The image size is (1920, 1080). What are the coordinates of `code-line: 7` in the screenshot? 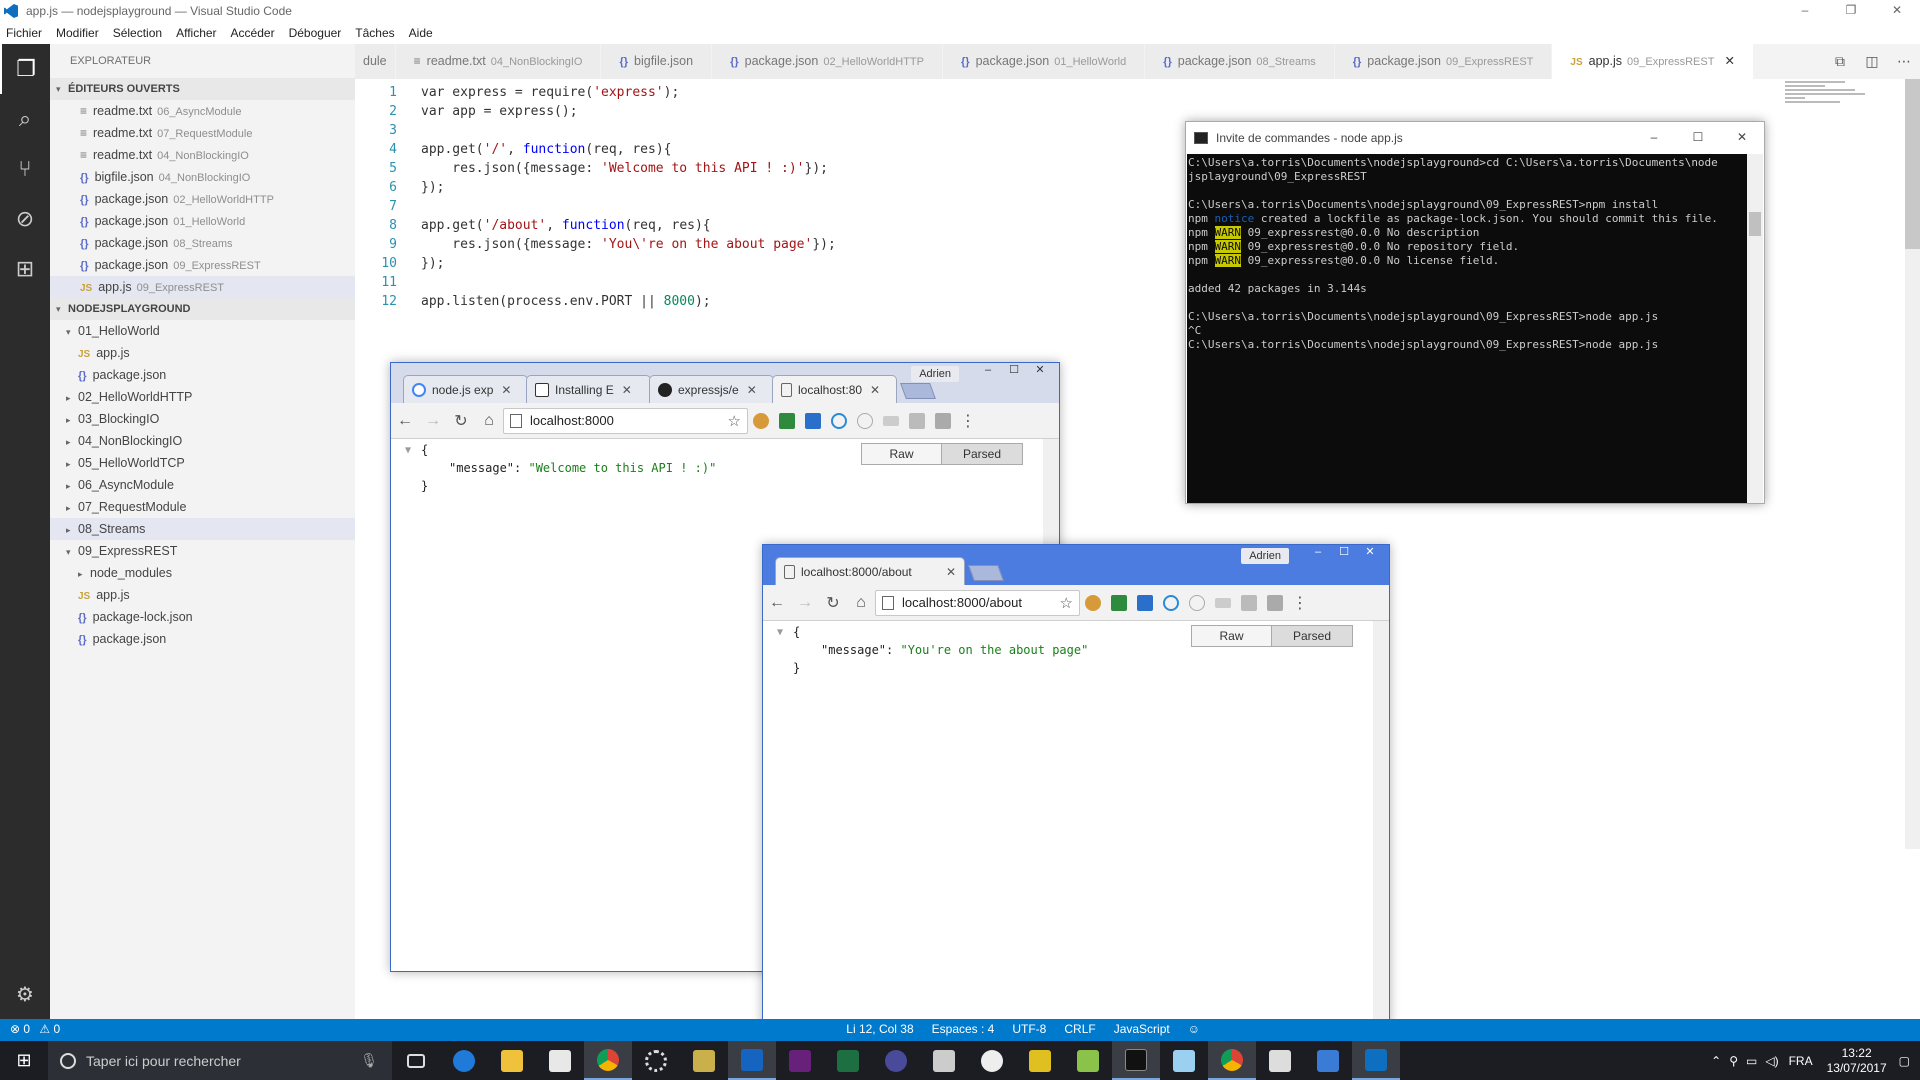 It's located at (388, 206).